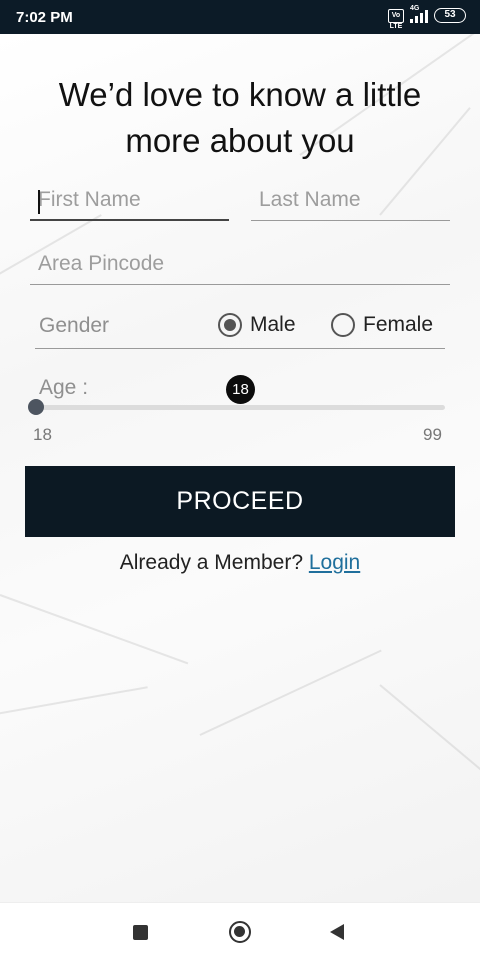 The height and width of the screenshot is (960, 480). What do you see at coordinates (343, 325) in the screenshot?
I see `radio-unchecked-icon` at bounding box center [343, 325].